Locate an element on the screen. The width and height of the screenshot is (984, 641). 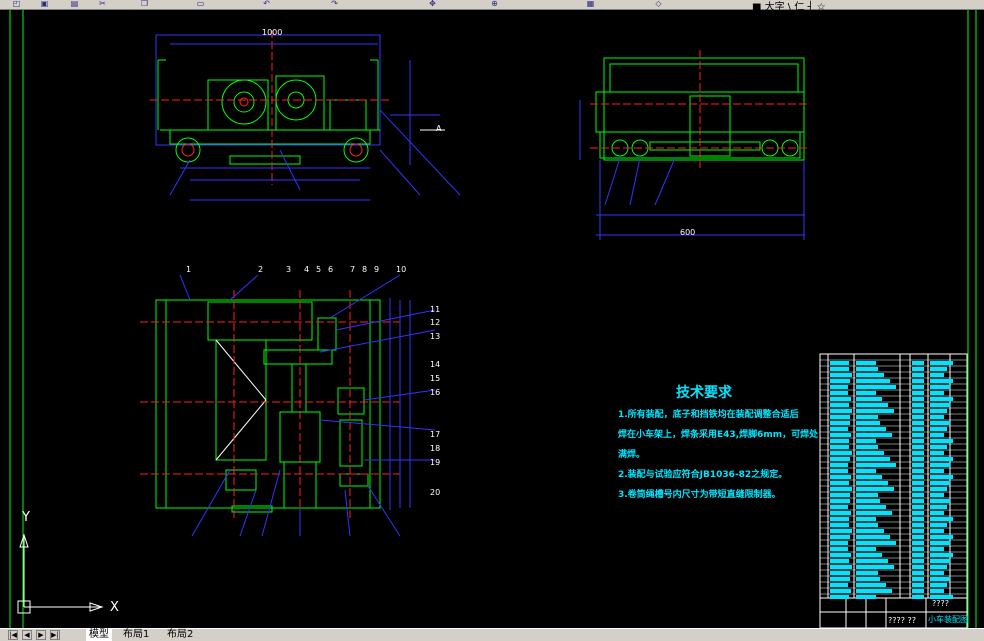
part-number: 9 is located at coordinates (377, 269).